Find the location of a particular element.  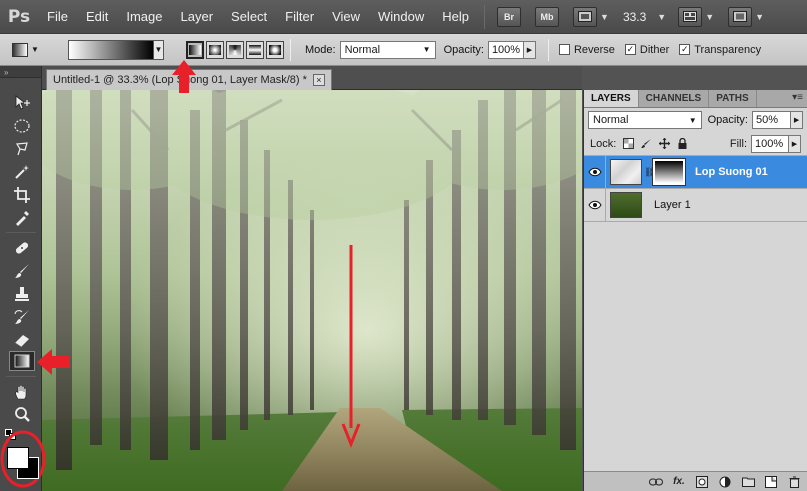

trash-icon is located at coordinates (794, 482).